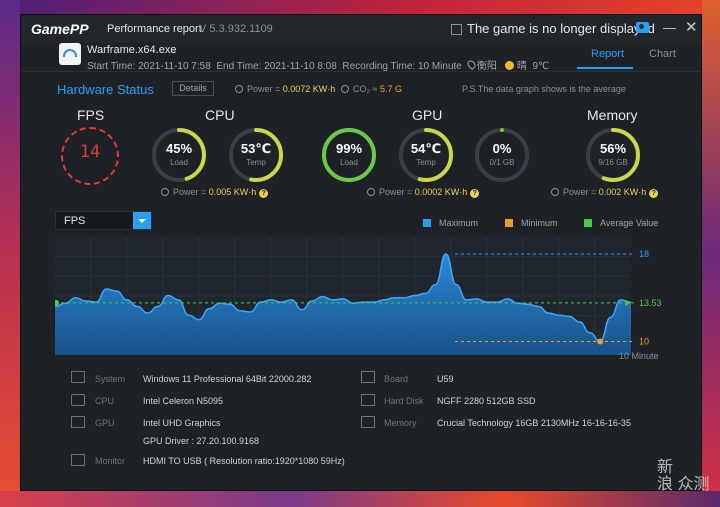 The image size is (720, 507). What do you see at coordinates (691, 27) in the screenshot?
I see `close-icon: ✕` at bounding box center [691, 27].